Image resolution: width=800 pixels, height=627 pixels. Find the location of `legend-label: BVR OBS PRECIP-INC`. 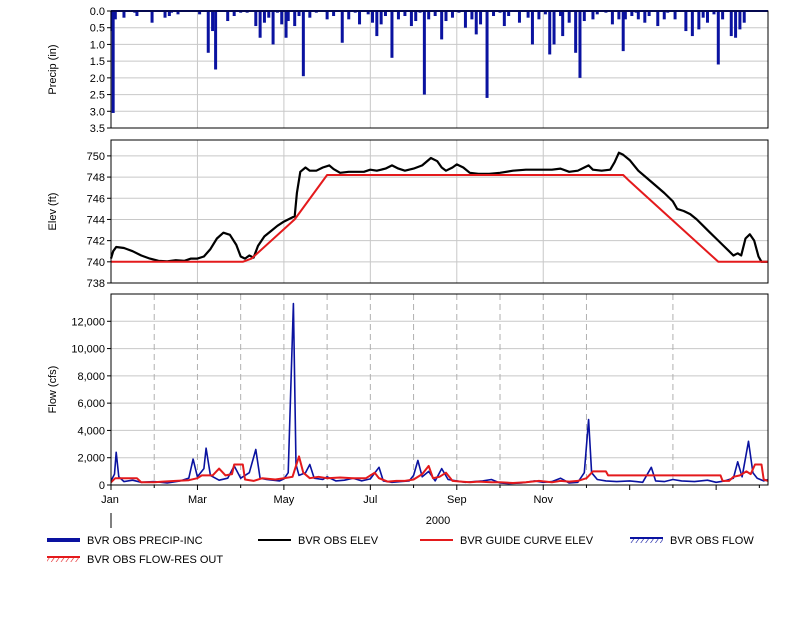

legend-label: BVR OBS PRECIP-INC is located at coordinates (145, 541).